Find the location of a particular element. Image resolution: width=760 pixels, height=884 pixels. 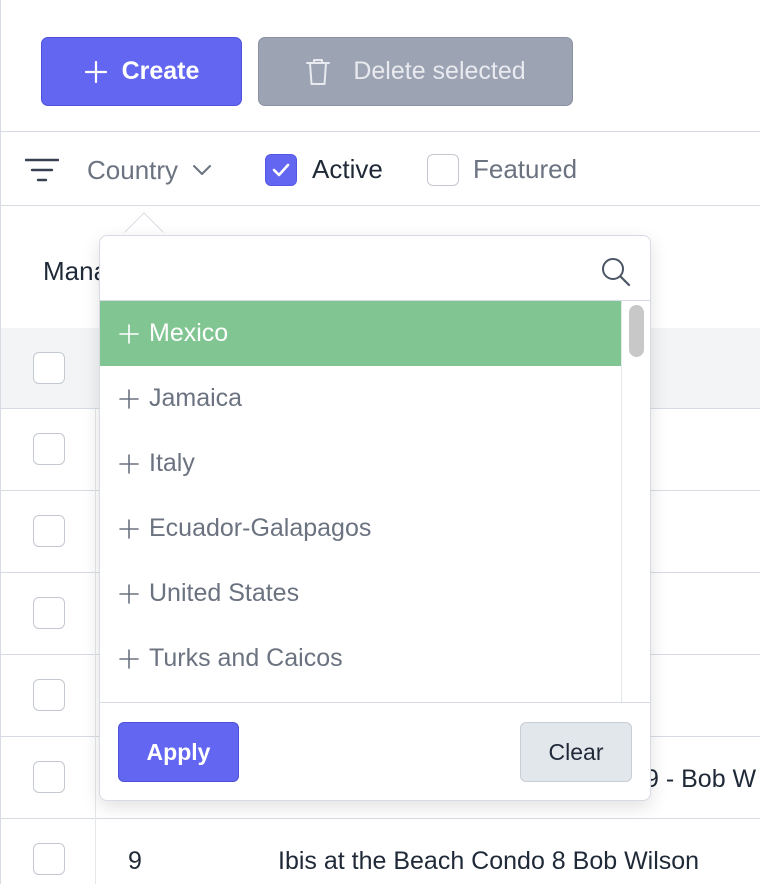

row-name-cell: 9 - Bob W is located at coordinates (701, 779).